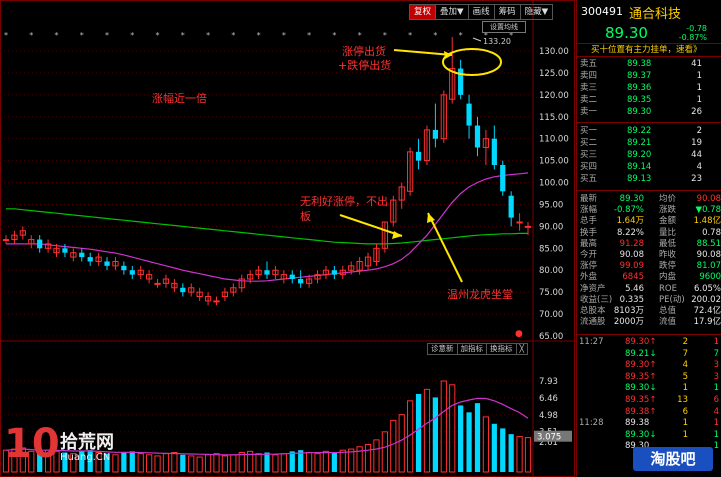 The width and height of the screenshot is (721, 477). What do you see at coordinates (668, 322) in the screenshot?
I see `stat-label: 流值` at bounding box center [668, 322].